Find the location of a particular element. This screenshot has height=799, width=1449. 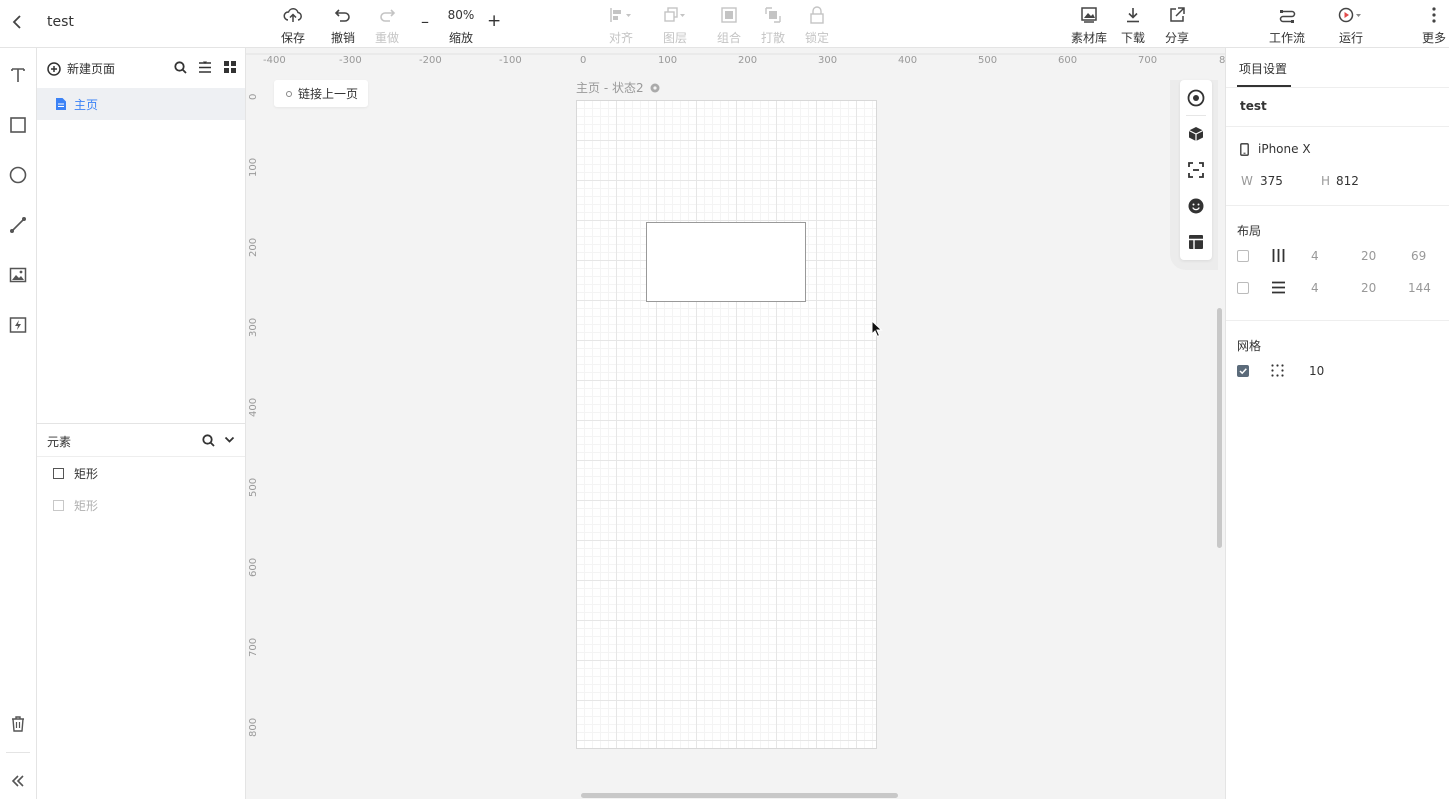

scan-button is located at coordinates (1196, 170).